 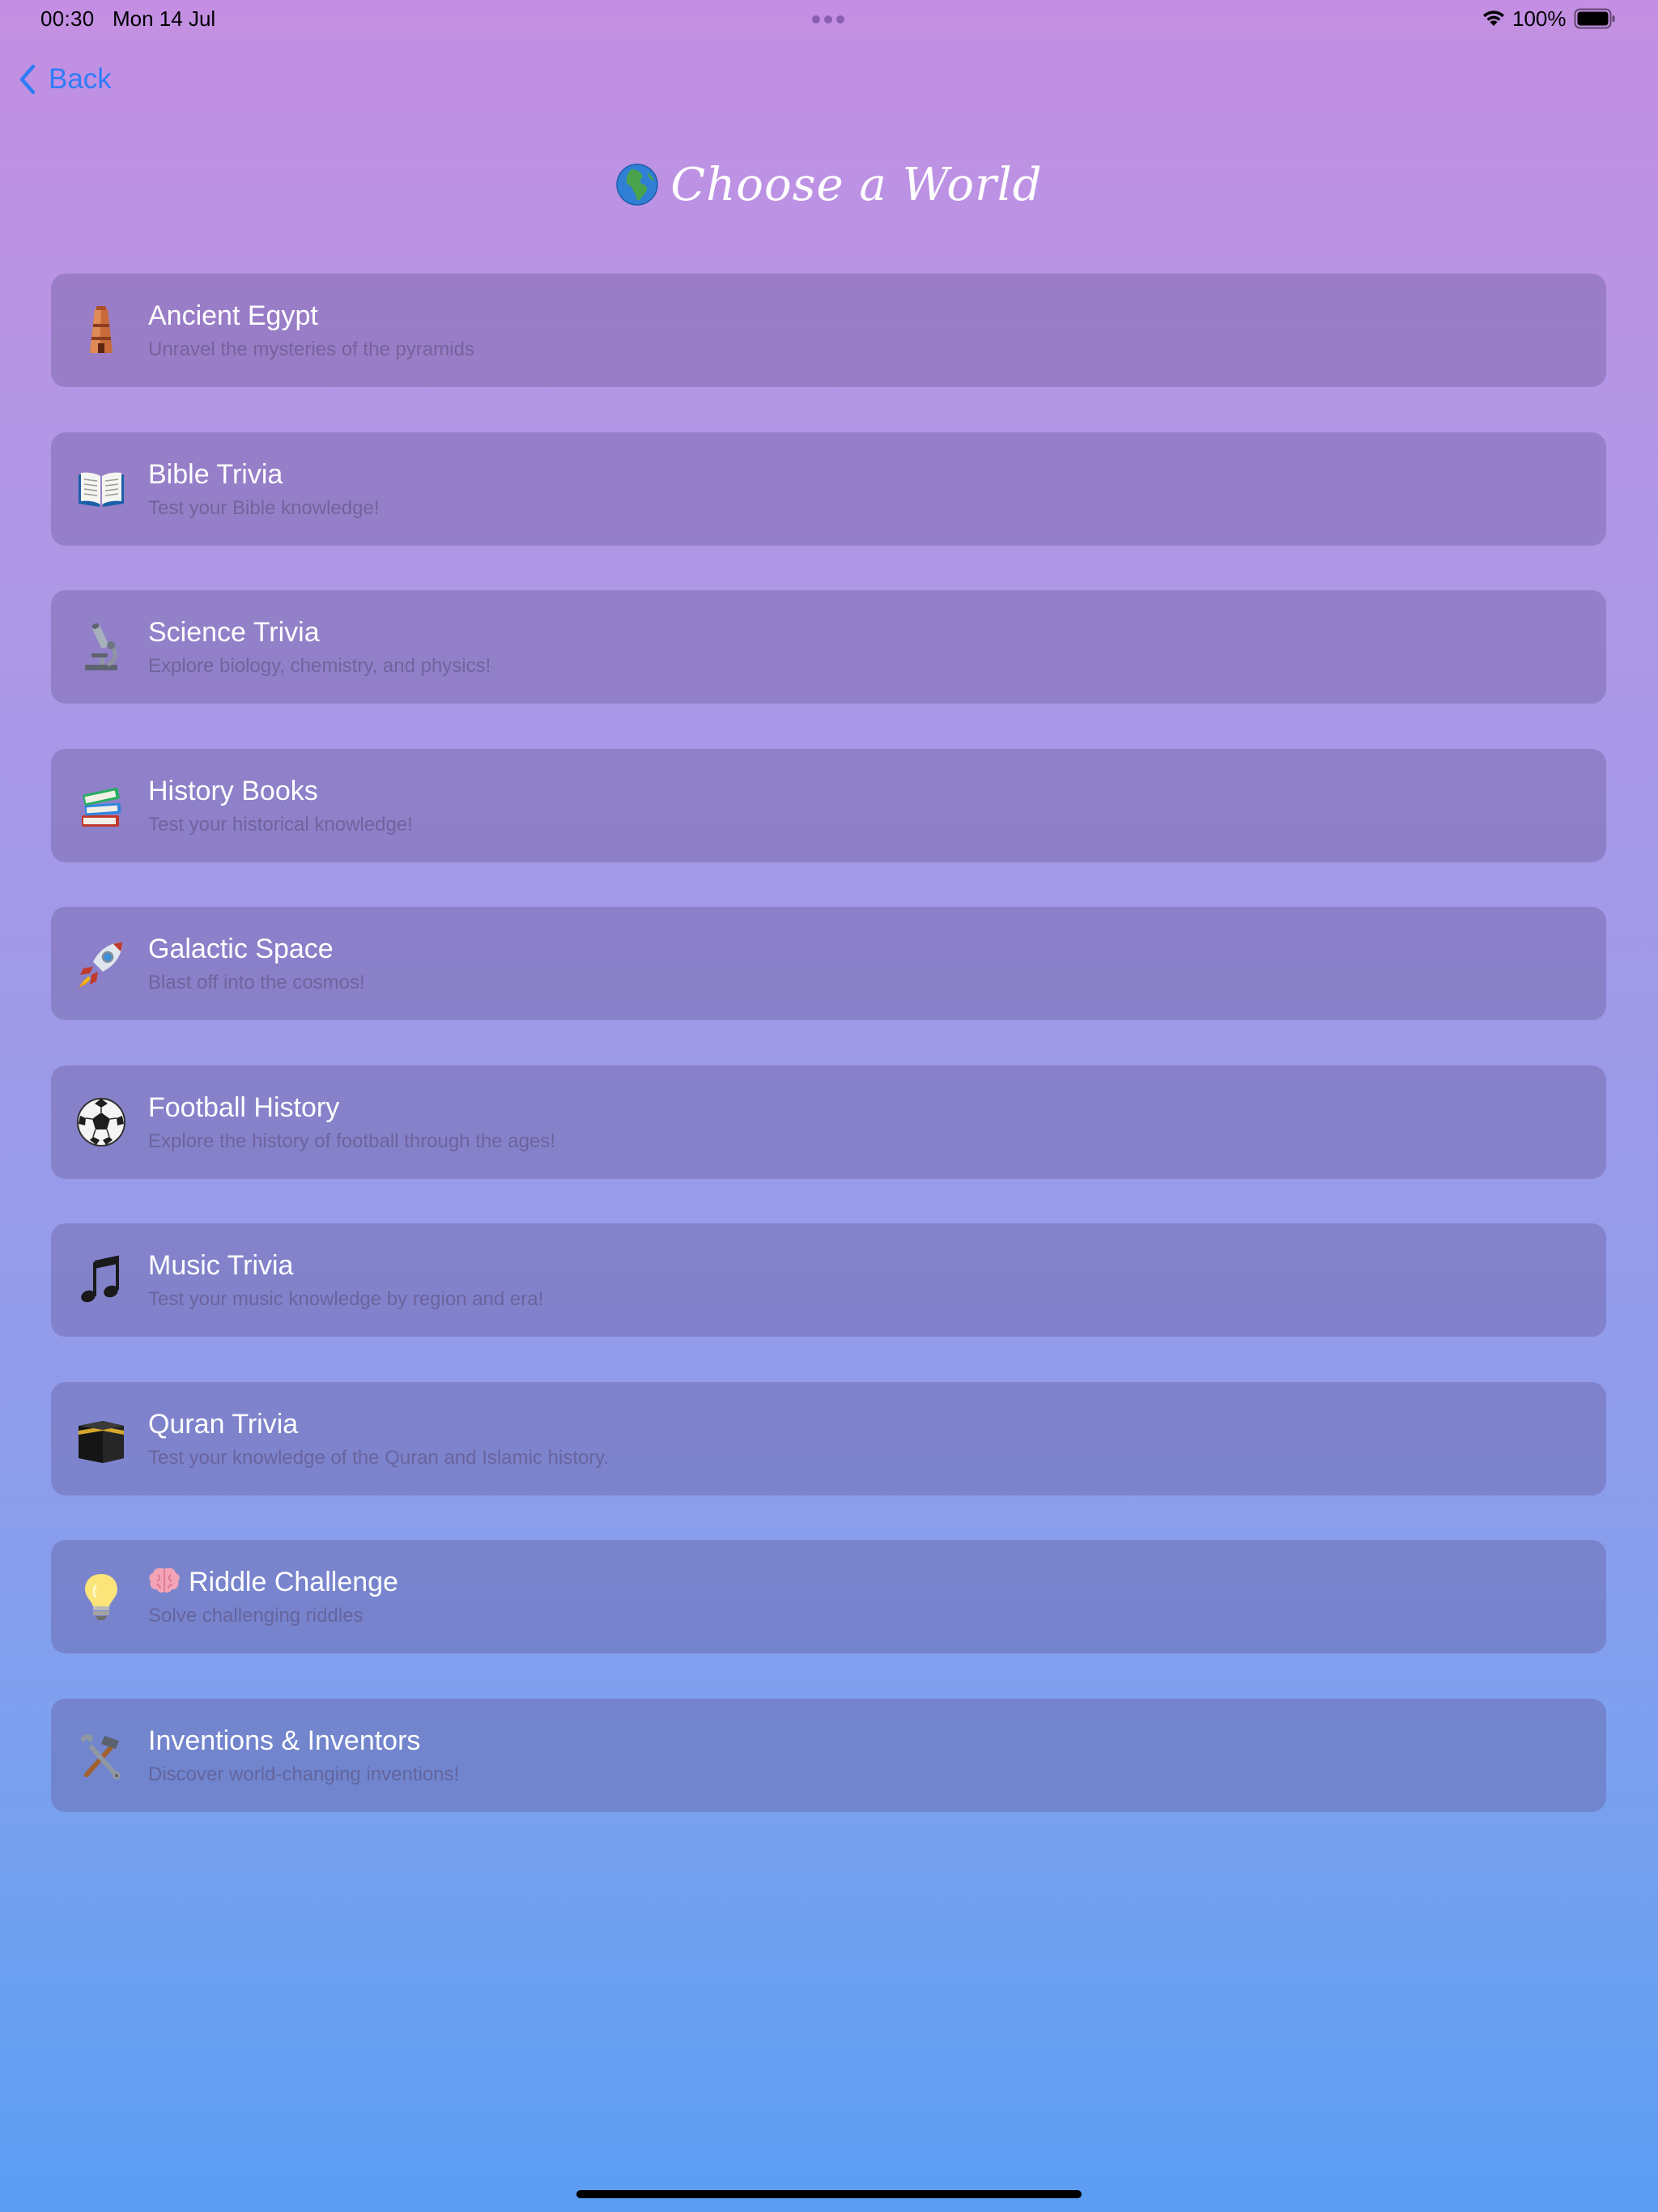 I want to click on temple-icon, so click(x=101, y=330).